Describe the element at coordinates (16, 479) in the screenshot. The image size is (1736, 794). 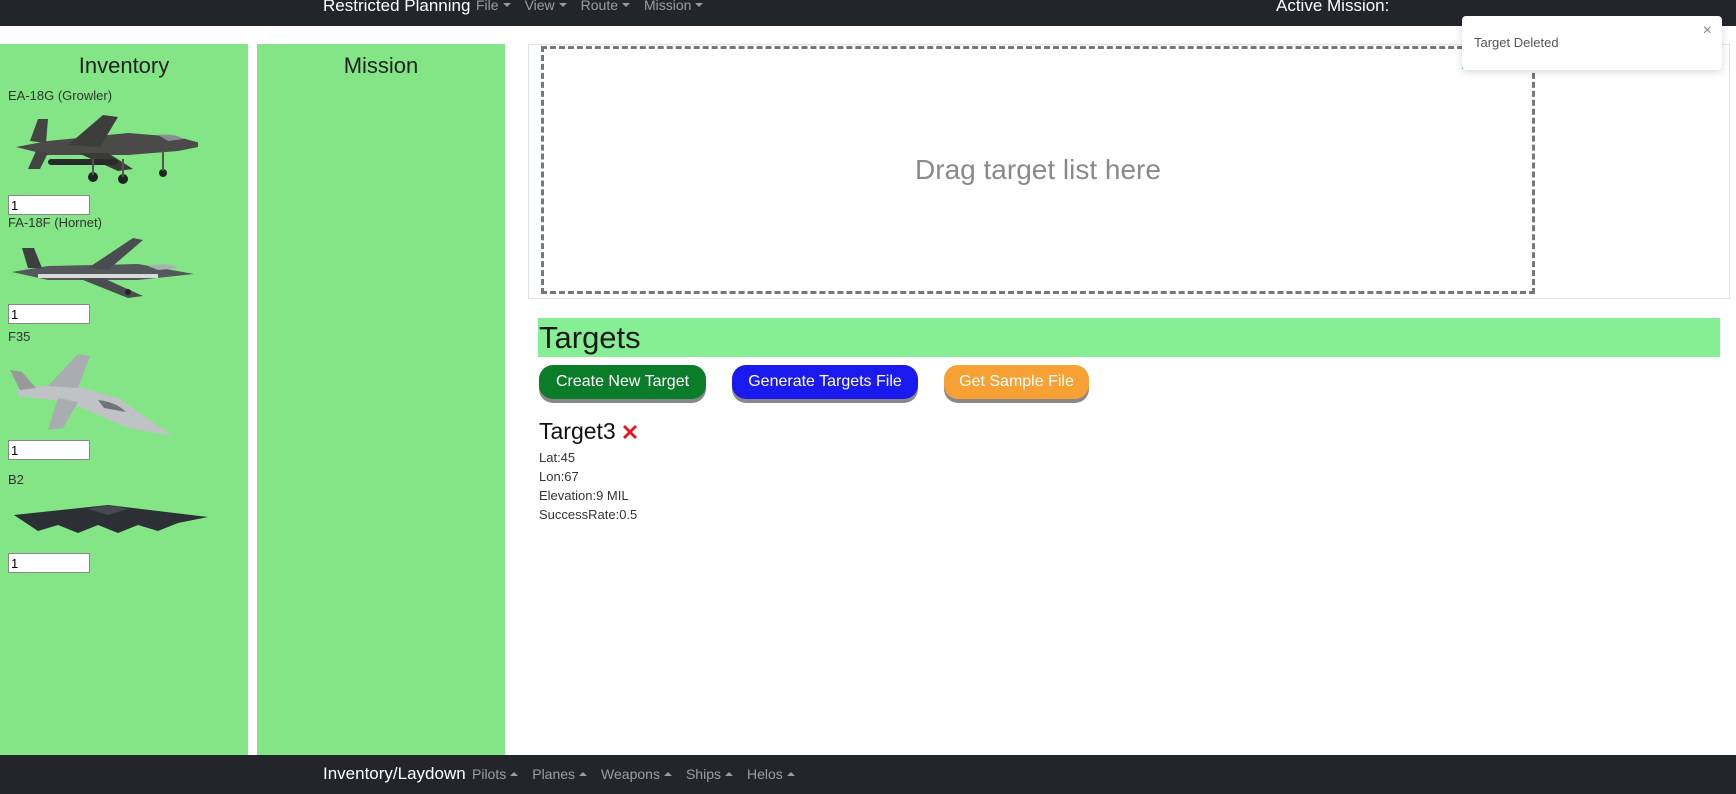
I see `inventory-item-label: B2` at that location.